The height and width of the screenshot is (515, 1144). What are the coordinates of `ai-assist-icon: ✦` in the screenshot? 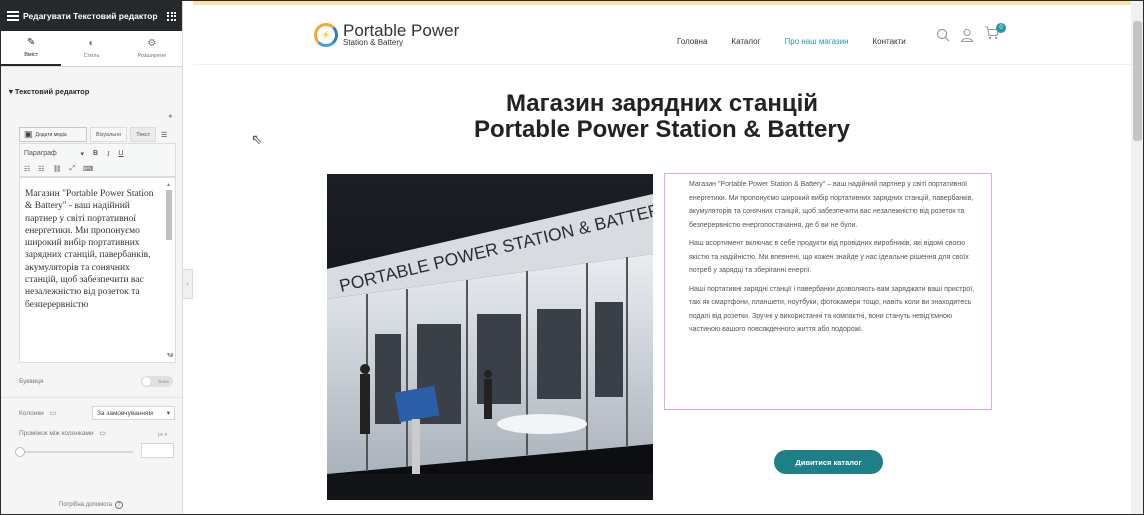 It's located at (170, 116).